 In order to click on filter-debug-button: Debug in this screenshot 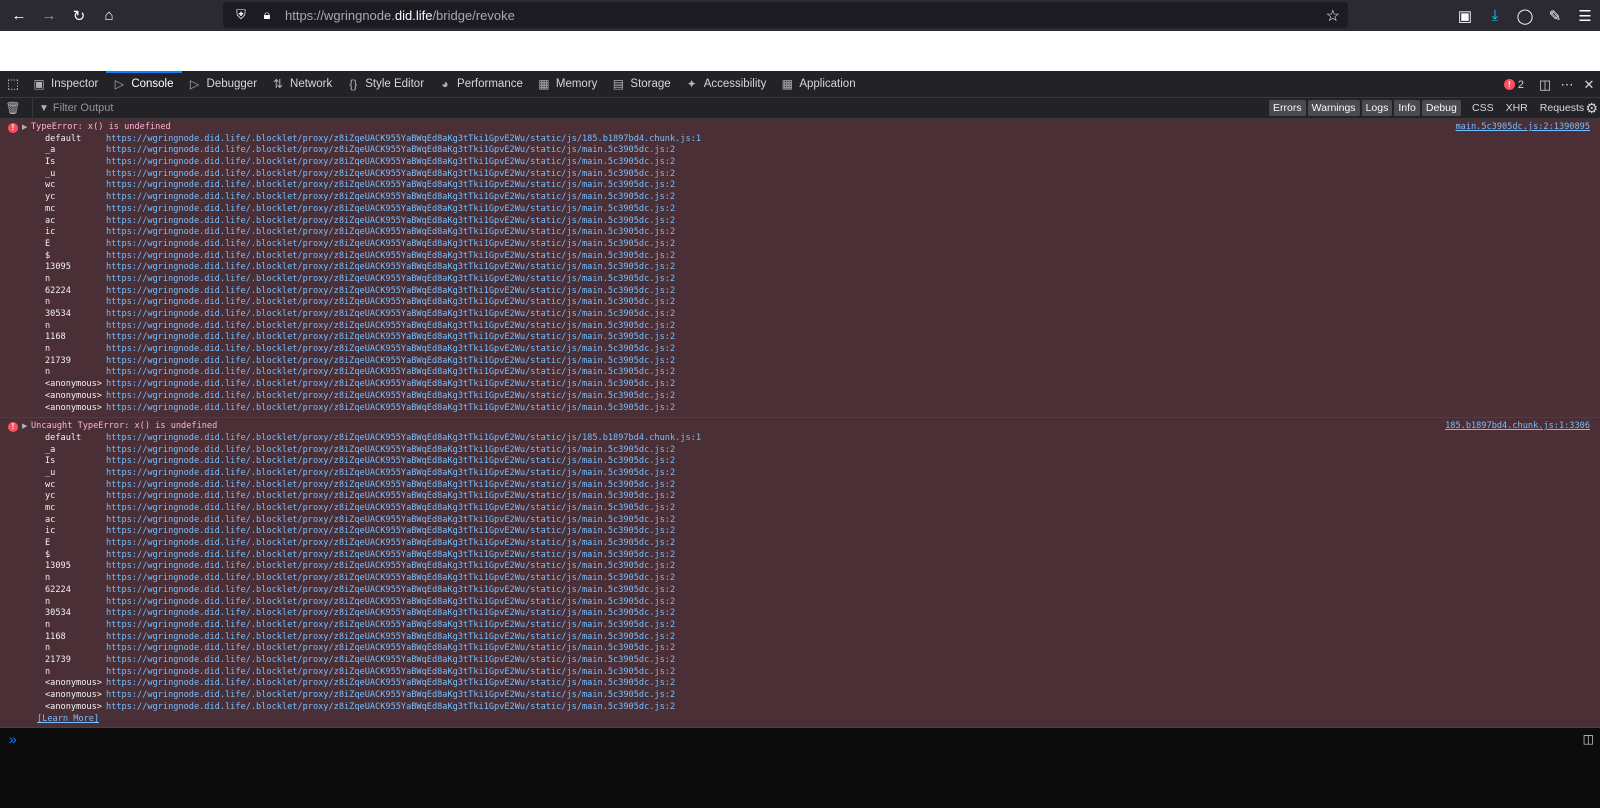, I will do `click(1441, 108)`.